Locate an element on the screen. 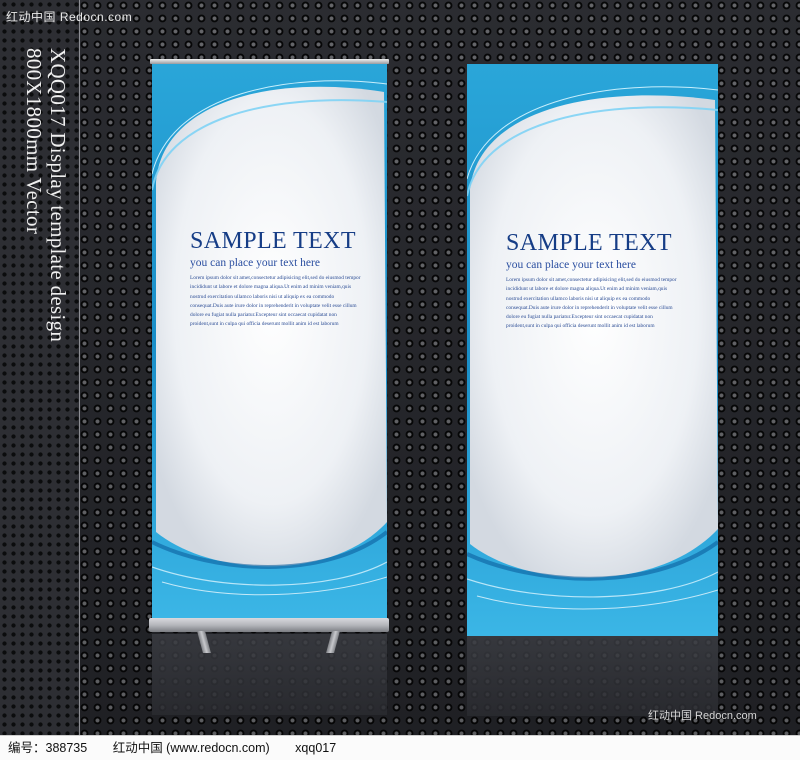 The height and width of the screenshot is (760, 800). right-floor-reflection is located at coordinates (592, 676).